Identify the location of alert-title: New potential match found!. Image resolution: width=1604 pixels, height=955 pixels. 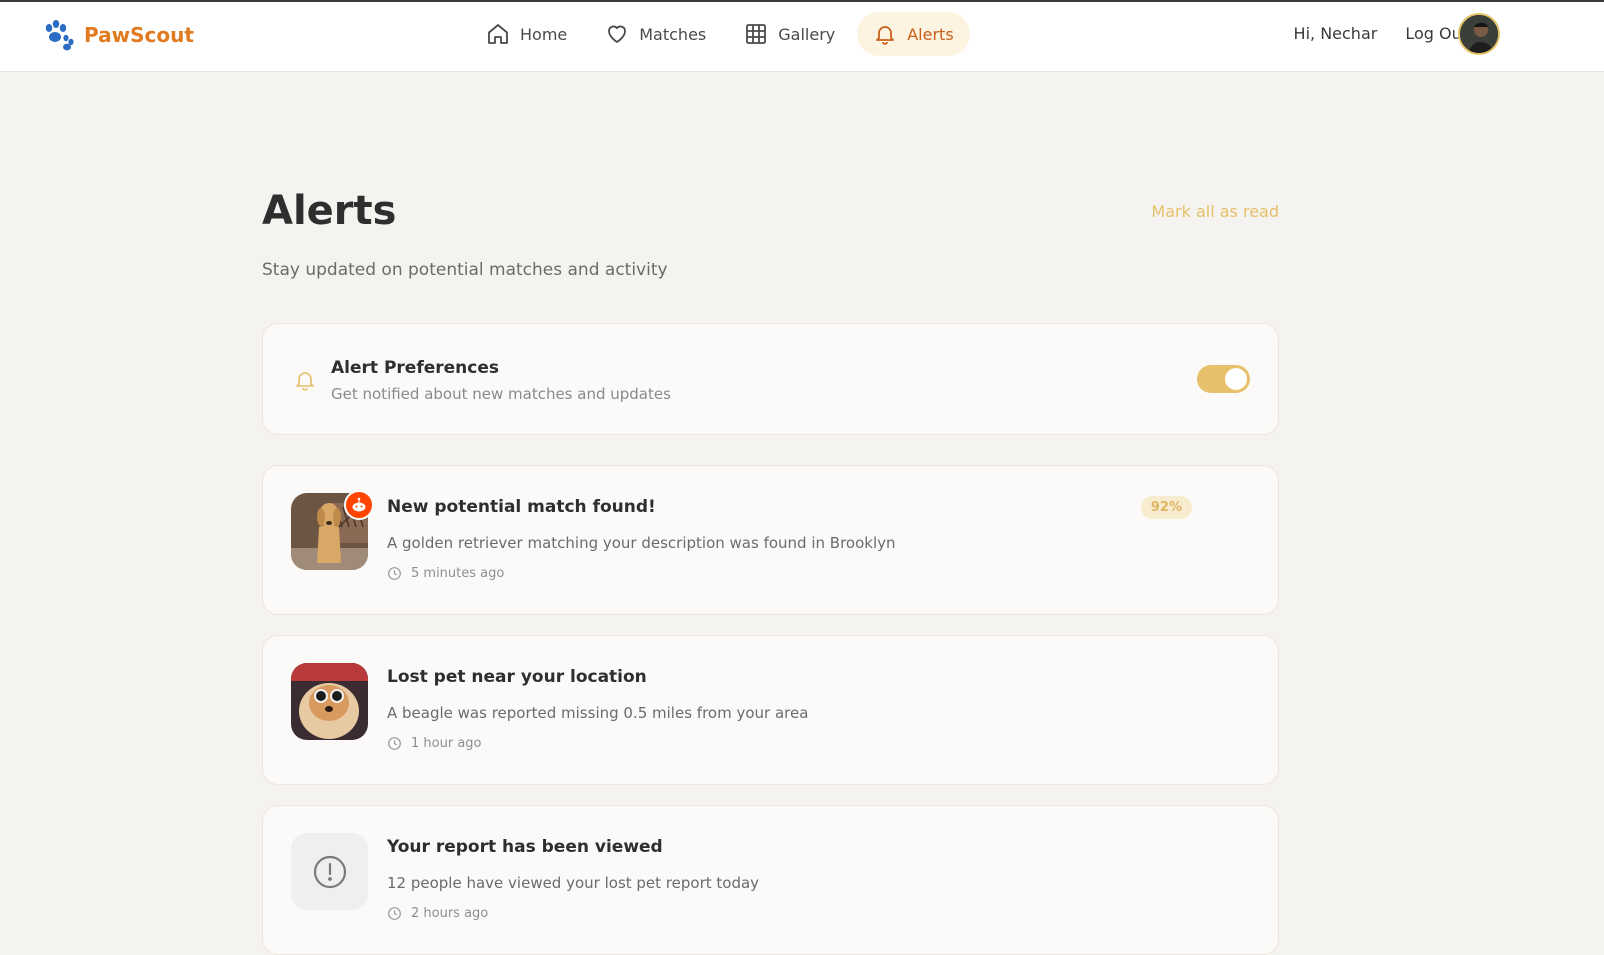
(521, 507).